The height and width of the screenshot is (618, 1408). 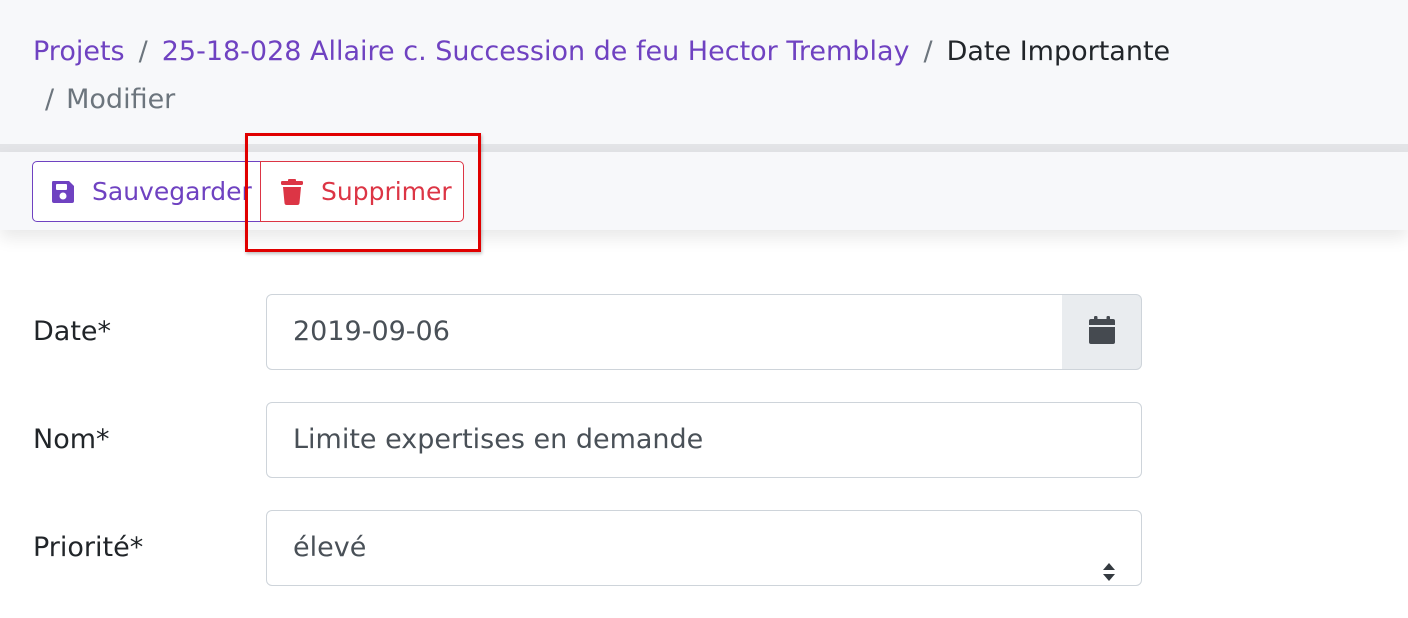 I want to click on priorite-select: élevé, so click(x=704, y=548).